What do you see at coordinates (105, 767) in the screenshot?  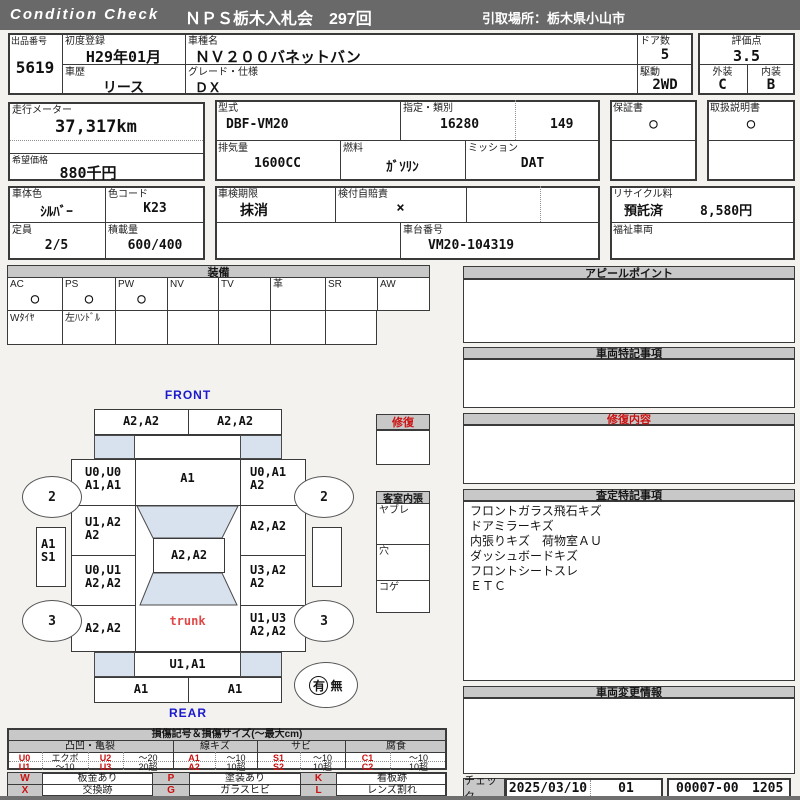 I see `legend-code: U3` at bounding box center [105, 767].